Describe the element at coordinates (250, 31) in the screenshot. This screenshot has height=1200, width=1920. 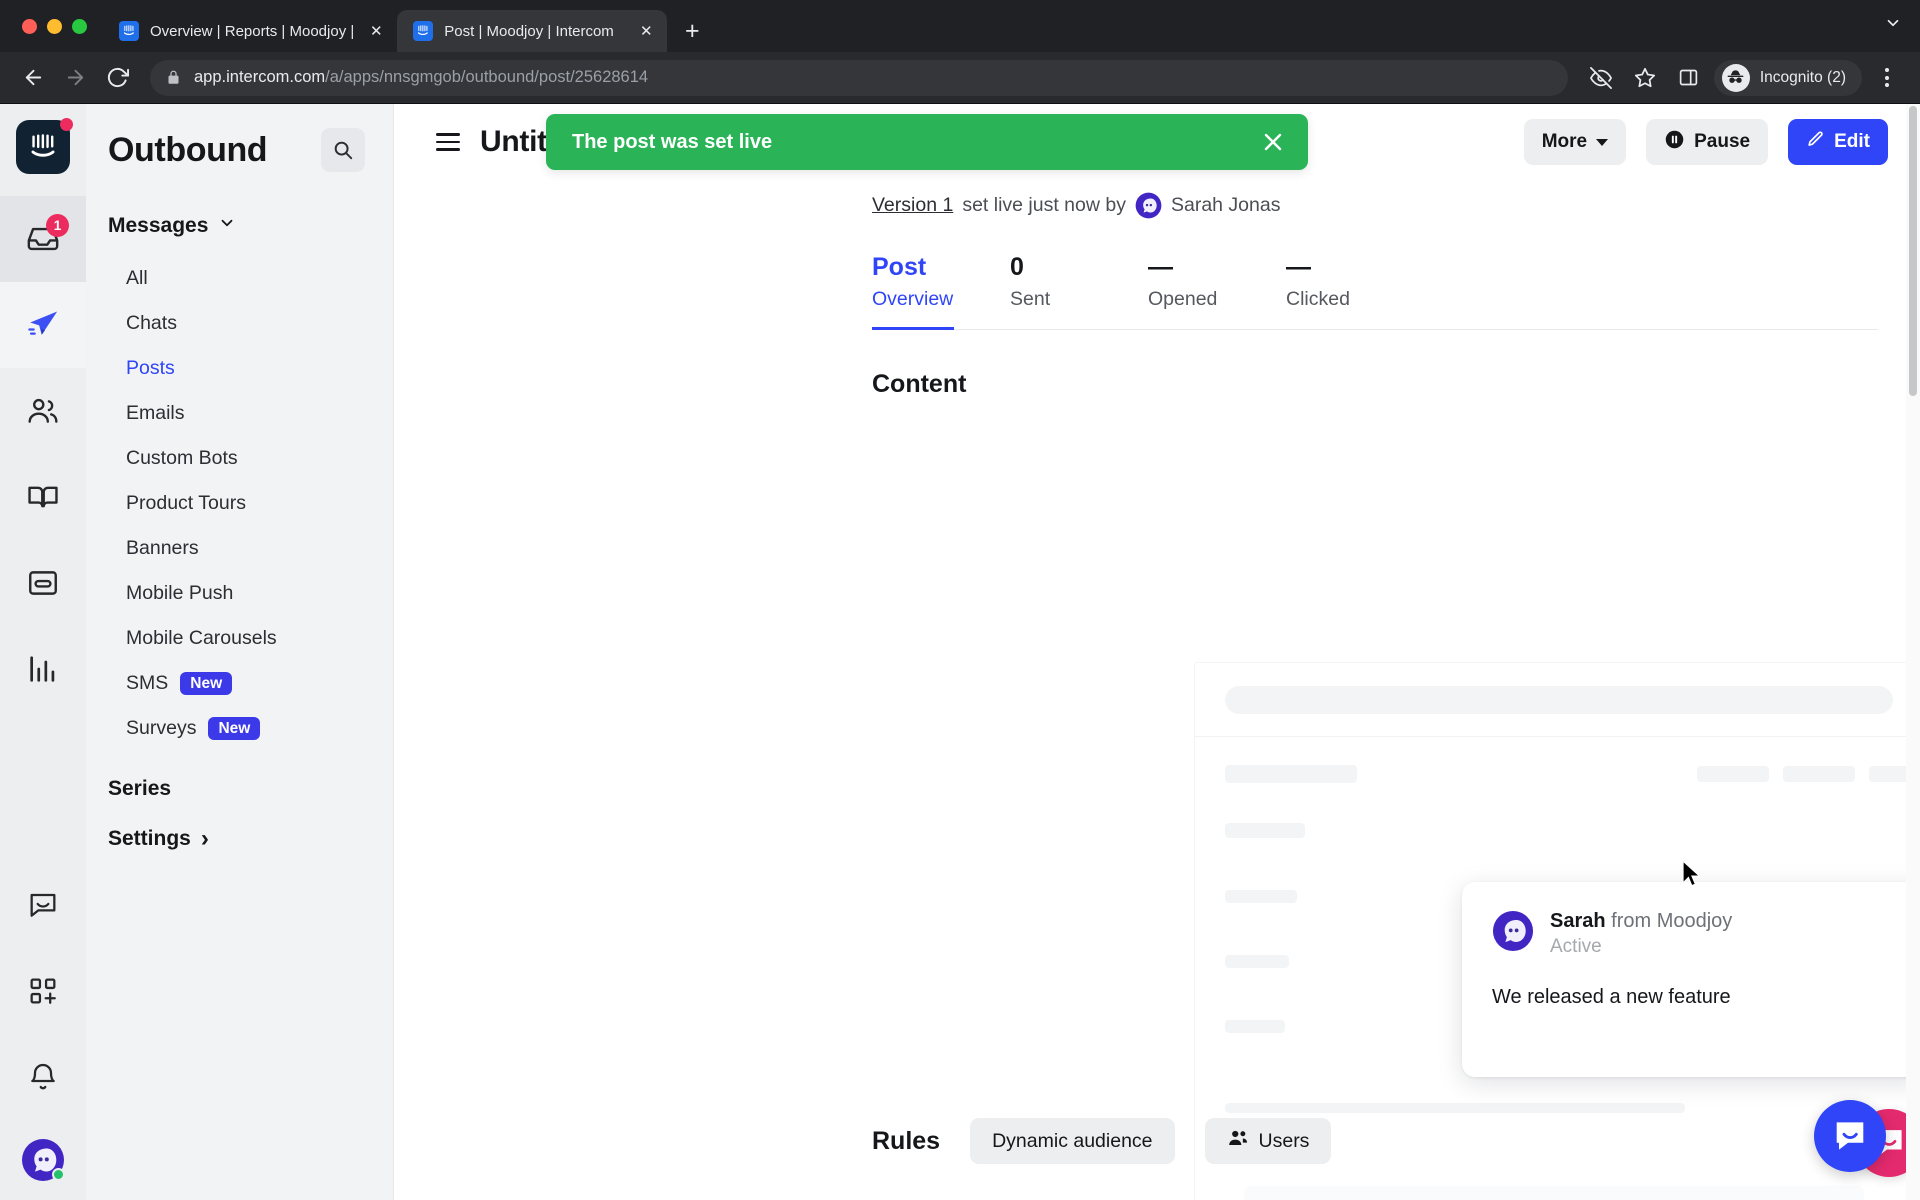
I see `browser-tab-1: Overview | Reports | Moodjoy | ✕` at that location.